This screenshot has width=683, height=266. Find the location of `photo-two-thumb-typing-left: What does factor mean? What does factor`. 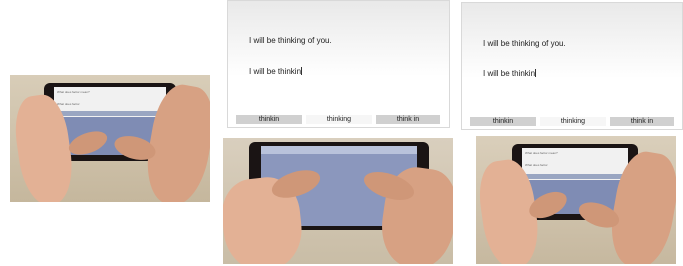

photo-two-thumb-typing-left: What does factor mean? What does factor is located at coordinates (110, 138).